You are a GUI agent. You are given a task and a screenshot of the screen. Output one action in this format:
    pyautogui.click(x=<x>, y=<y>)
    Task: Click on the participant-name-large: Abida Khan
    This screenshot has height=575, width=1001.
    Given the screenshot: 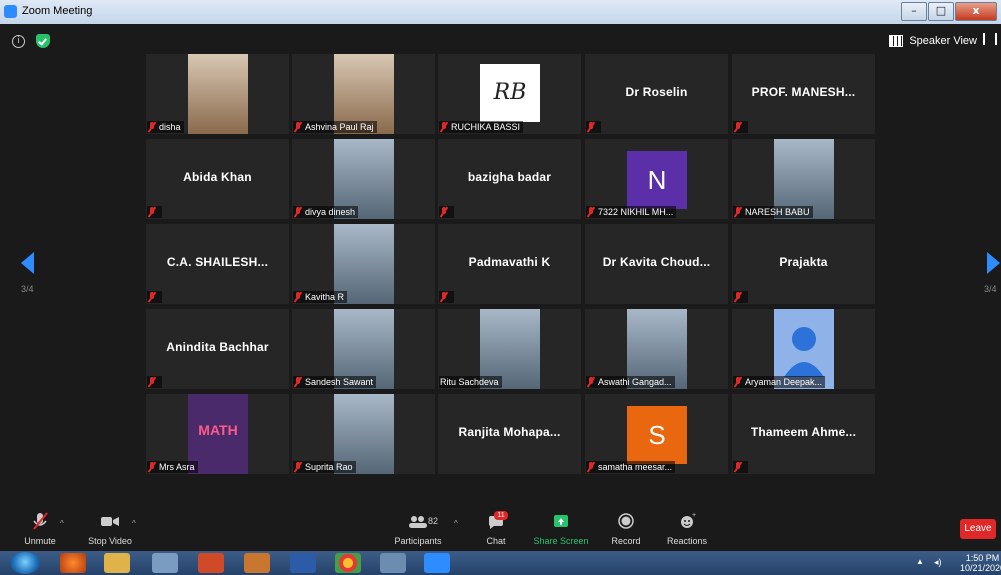 What is the action you would take?
    pyautogui.click(x=217, y=177)
    